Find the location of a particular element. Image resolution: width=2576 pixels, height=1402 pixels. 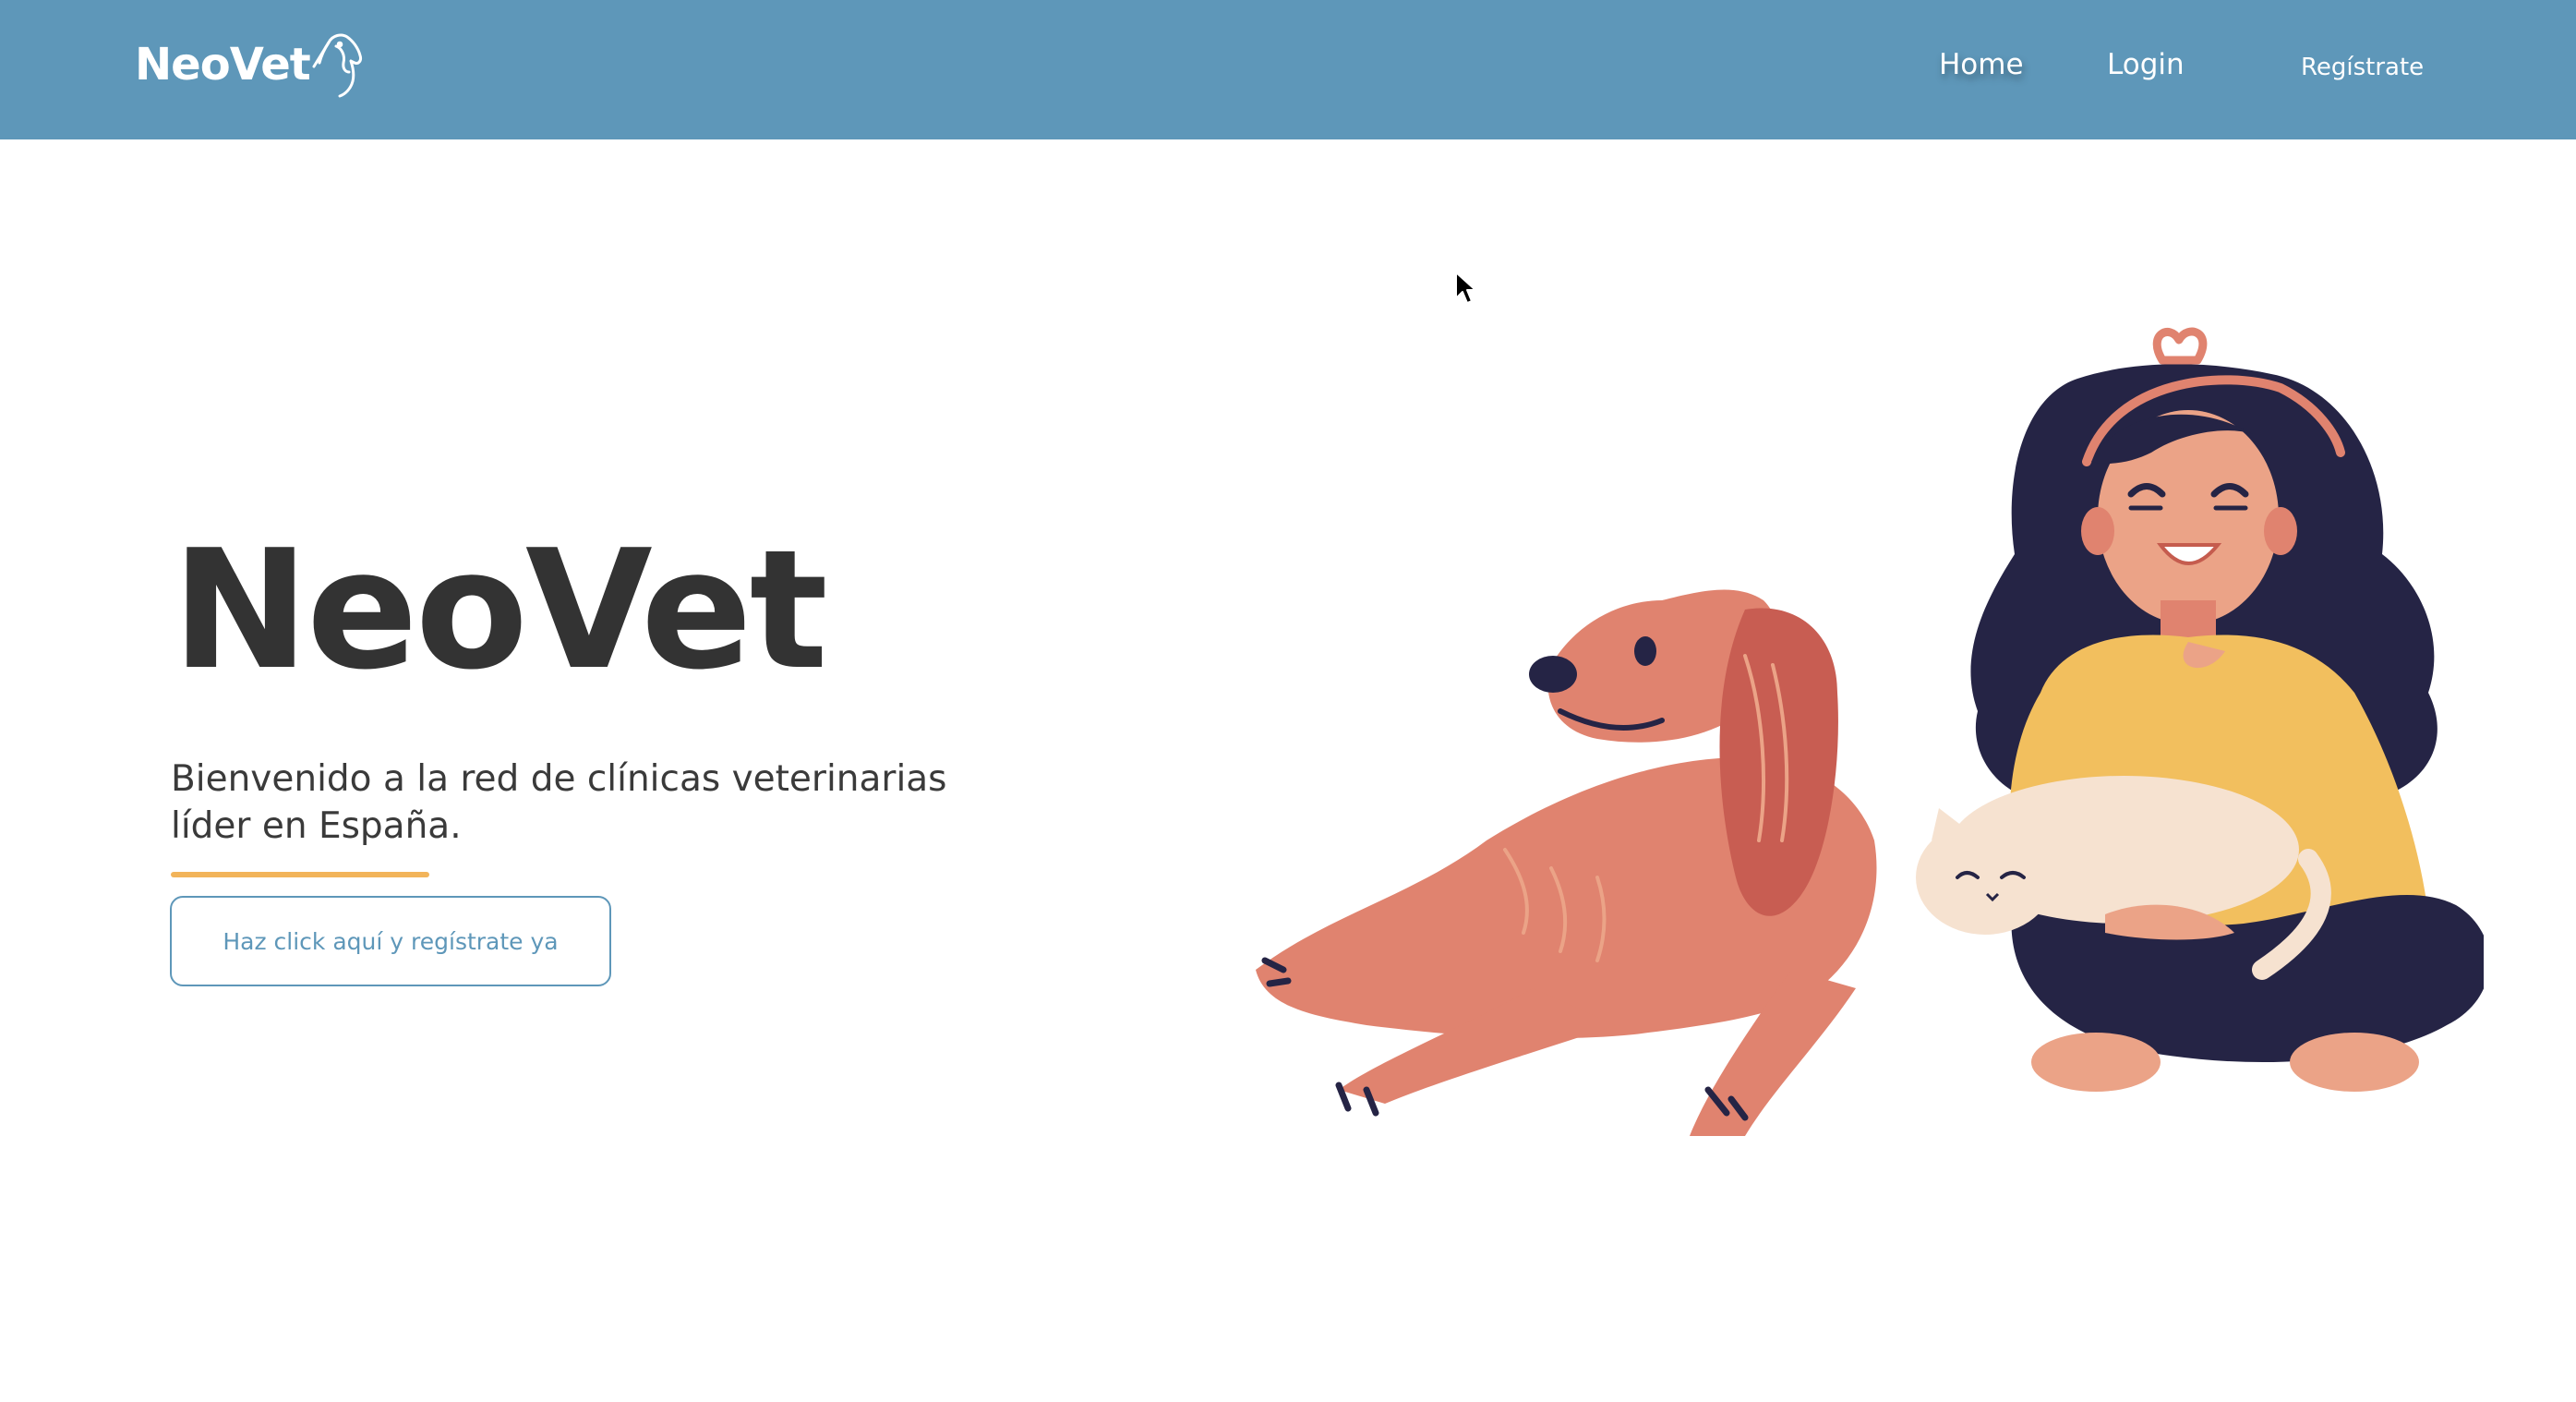

nav-register-link: Regístrate is located at coordinates (2362, 68).